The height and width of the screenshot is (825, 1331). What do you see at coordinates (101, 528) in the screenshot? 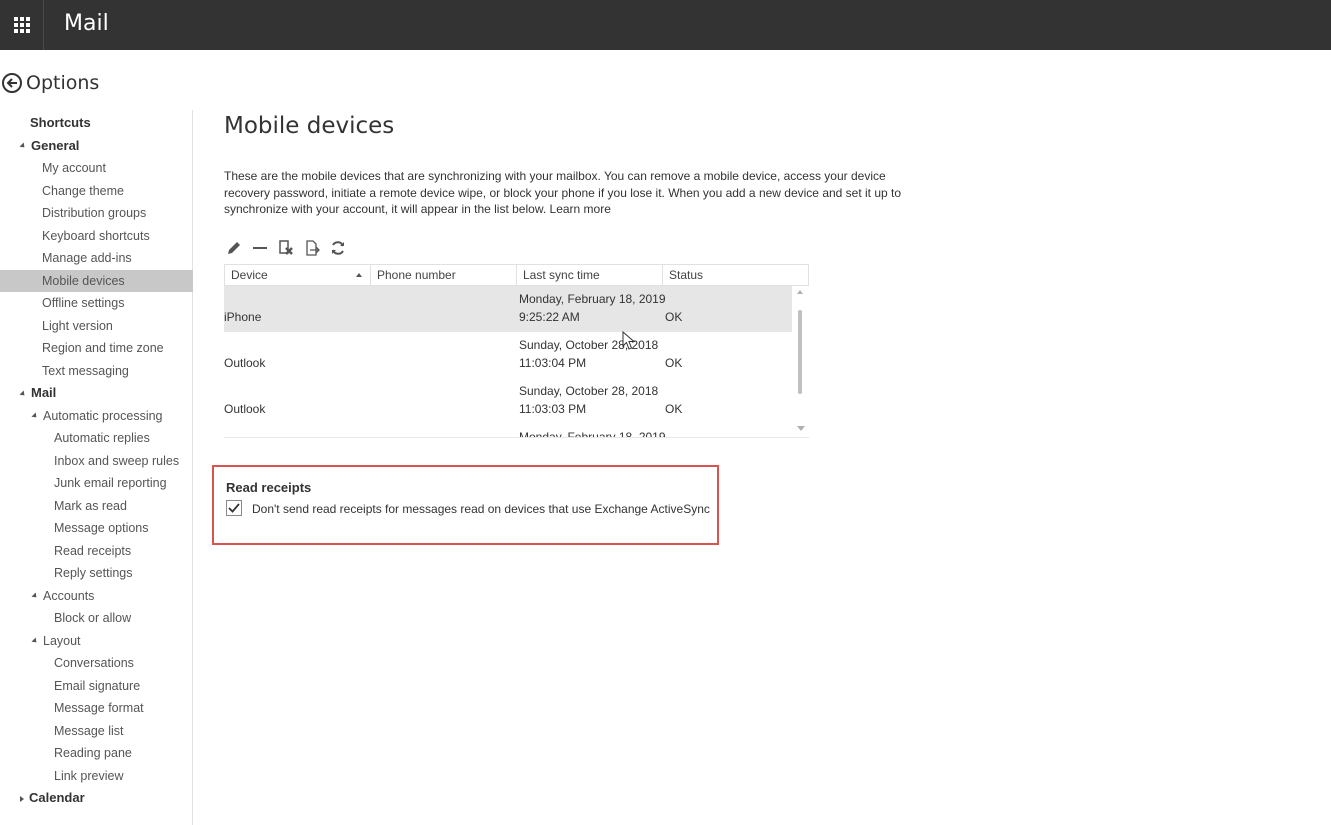
I see `sidebar-item-label: Message options` at bounding box center [101, 528].